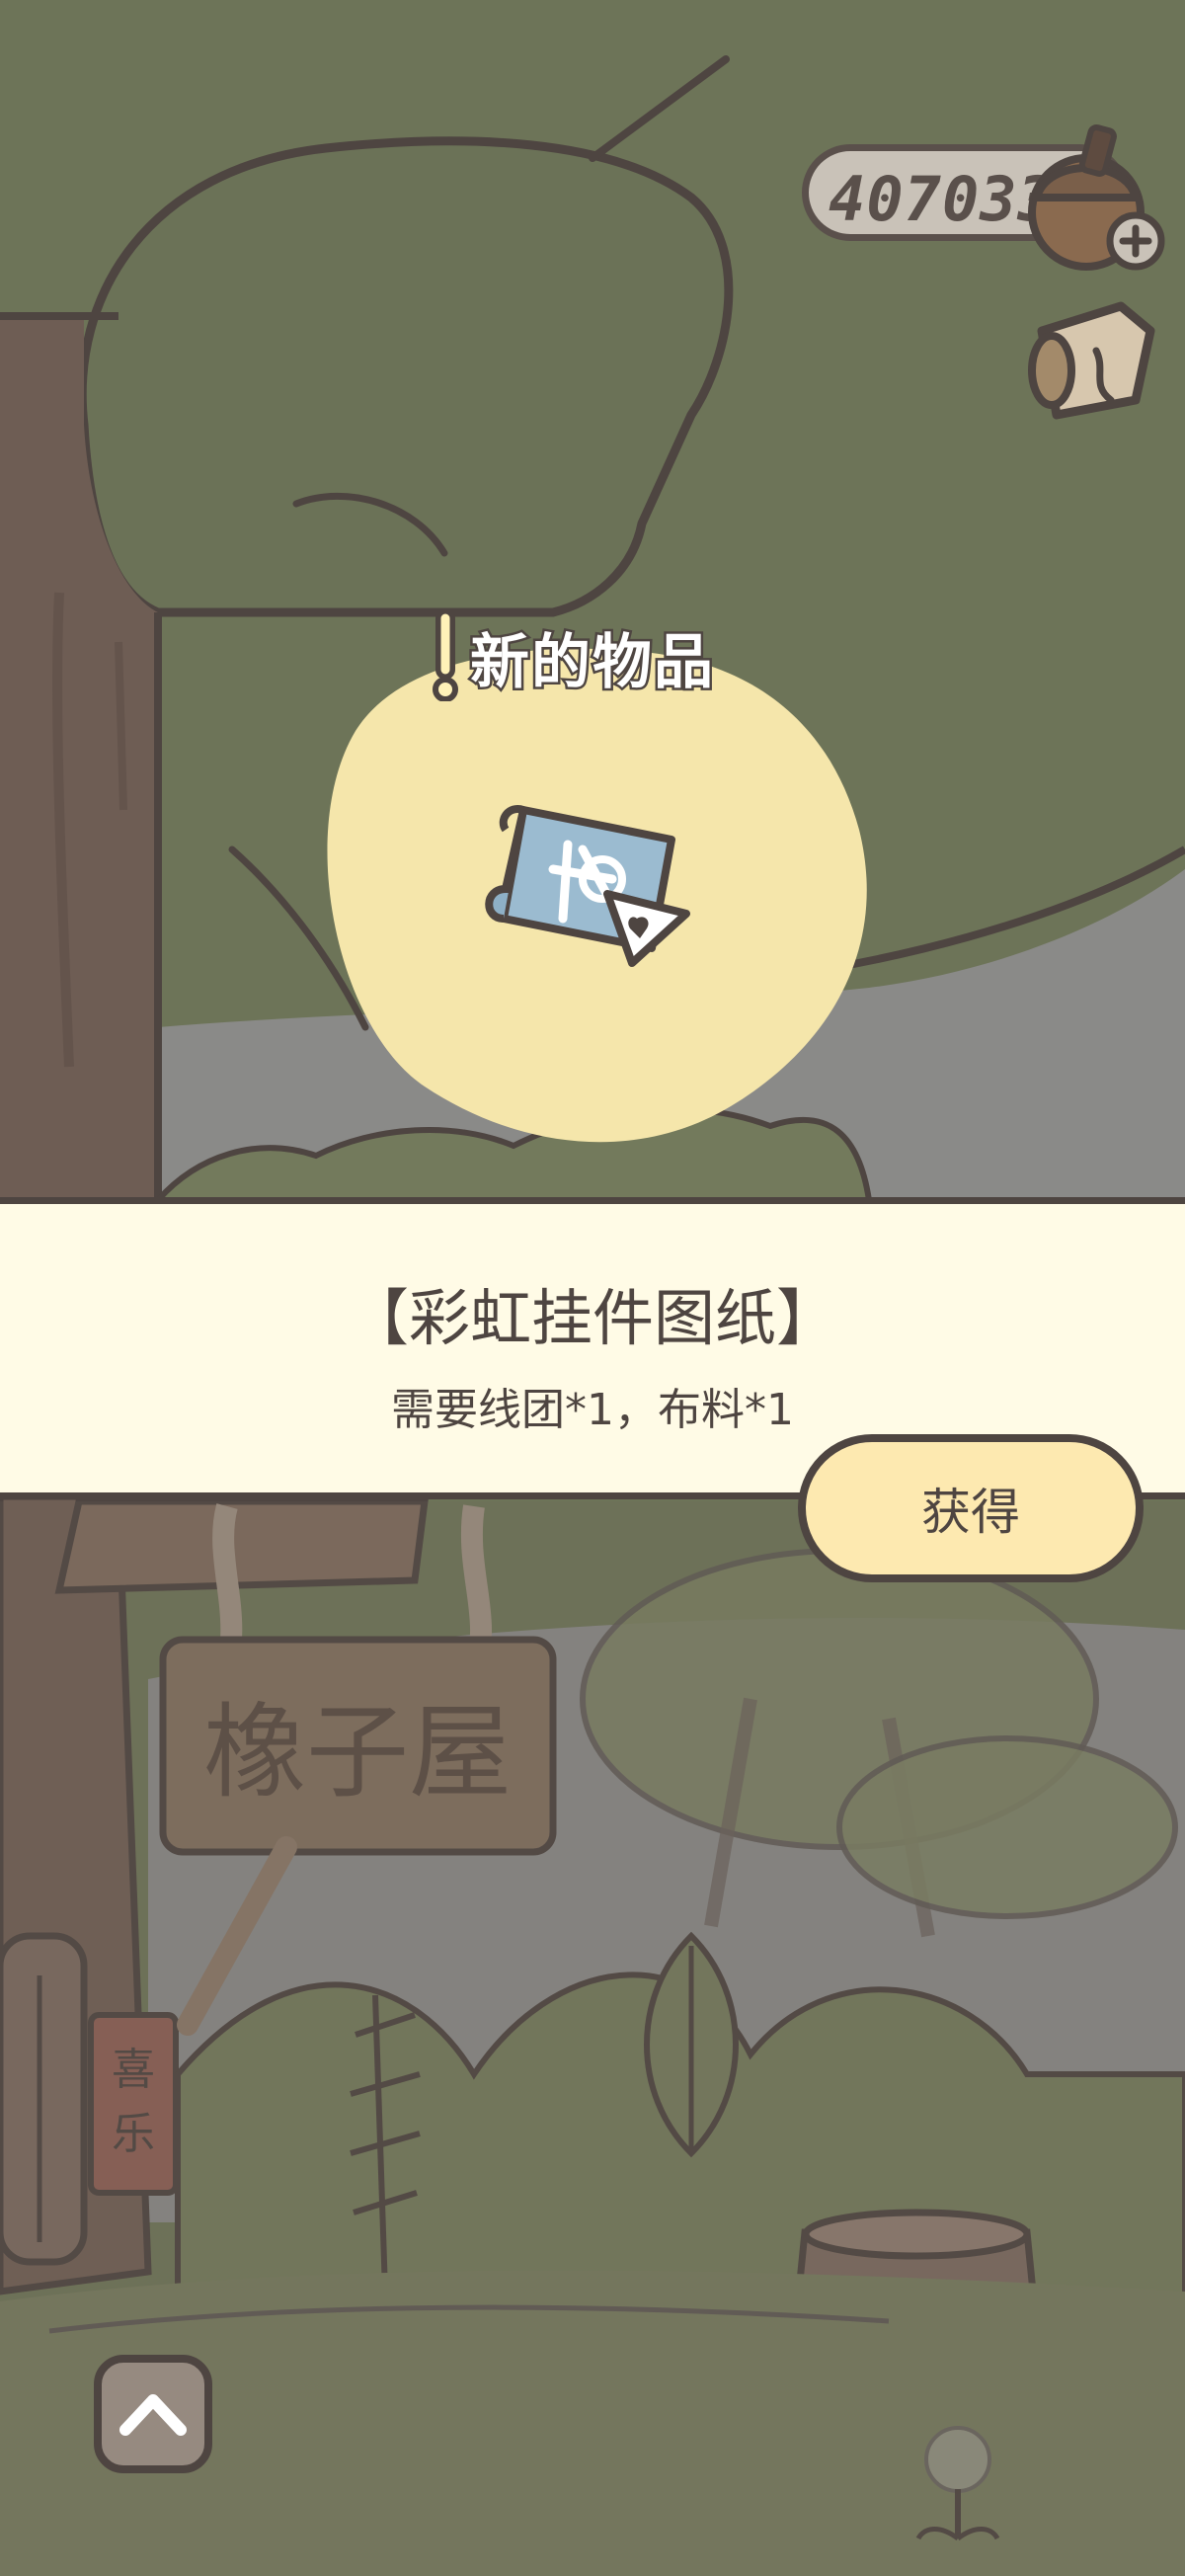 This screenshot has height=2576, width=1185. Describe the element at coordinates (1091, 360) in the screenshot. I see `map-scroll-icon` at that location.